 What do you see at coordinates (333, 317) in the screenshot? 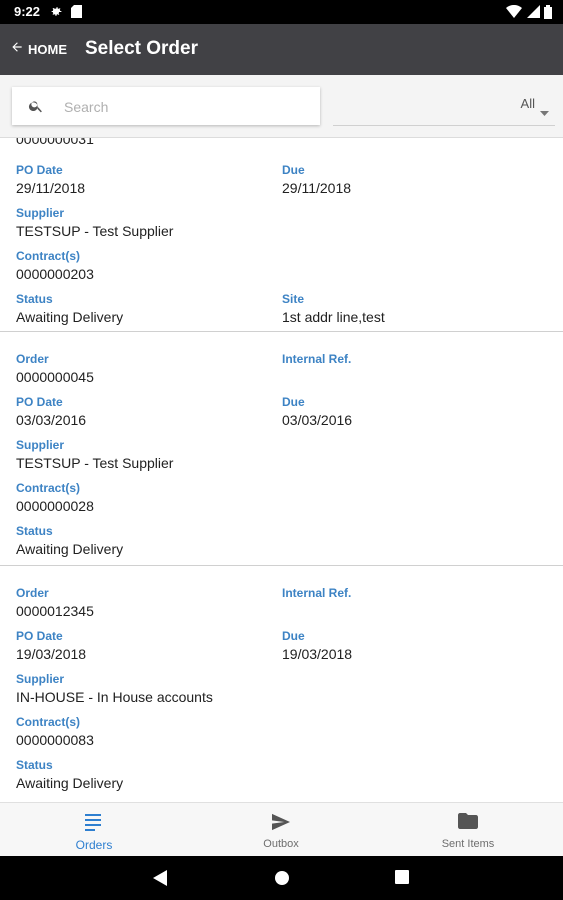
I see `site-value: 1st addr line,test` at bounding box center [333, 317].